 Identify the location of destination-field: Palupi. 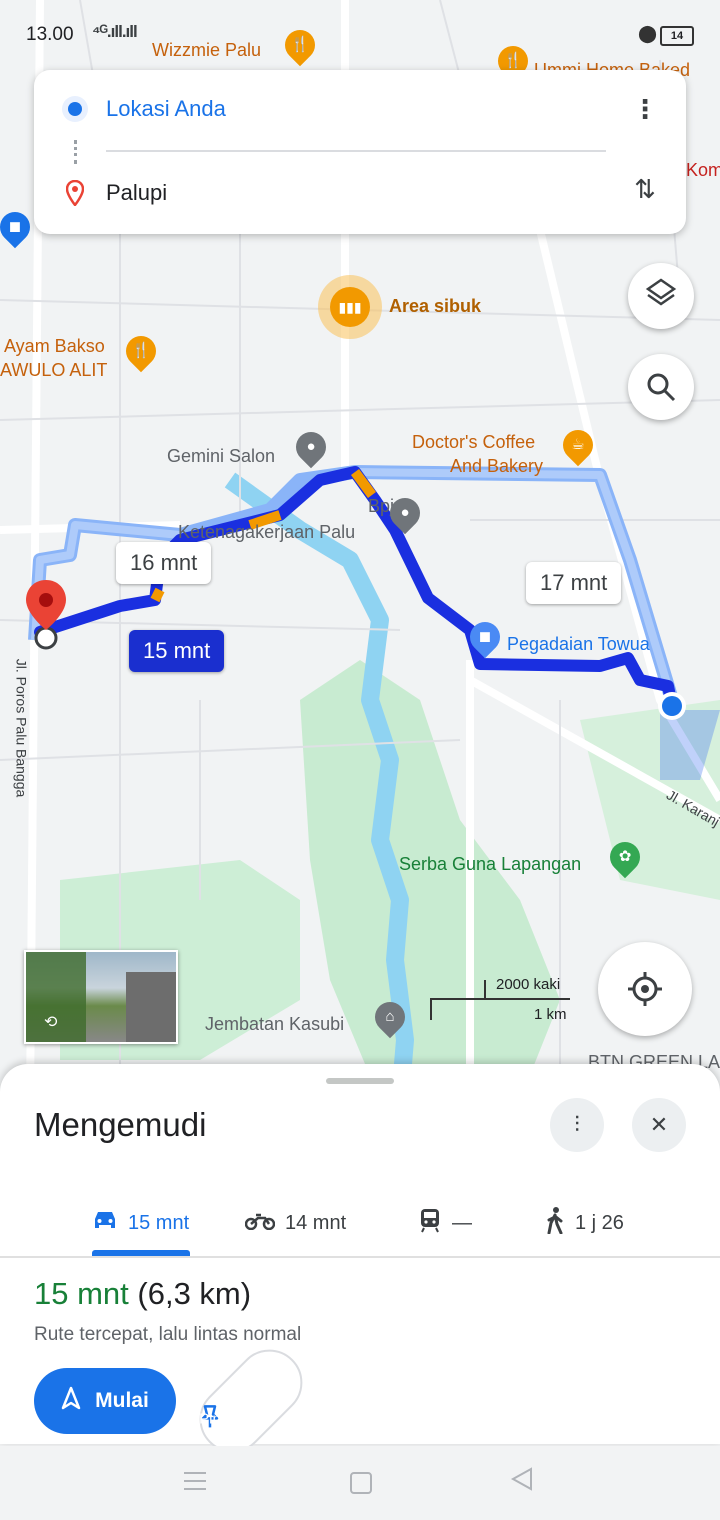
(136, 193).